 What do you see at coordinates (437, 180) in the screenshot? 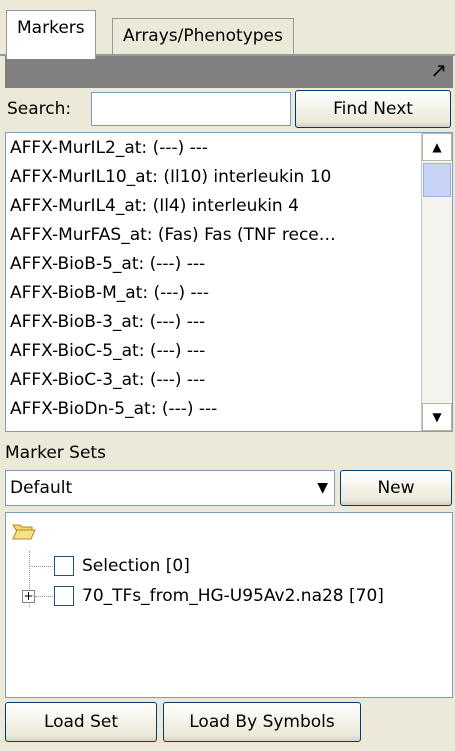
I see `scroll-thumb` at bounding box center [437, 180].